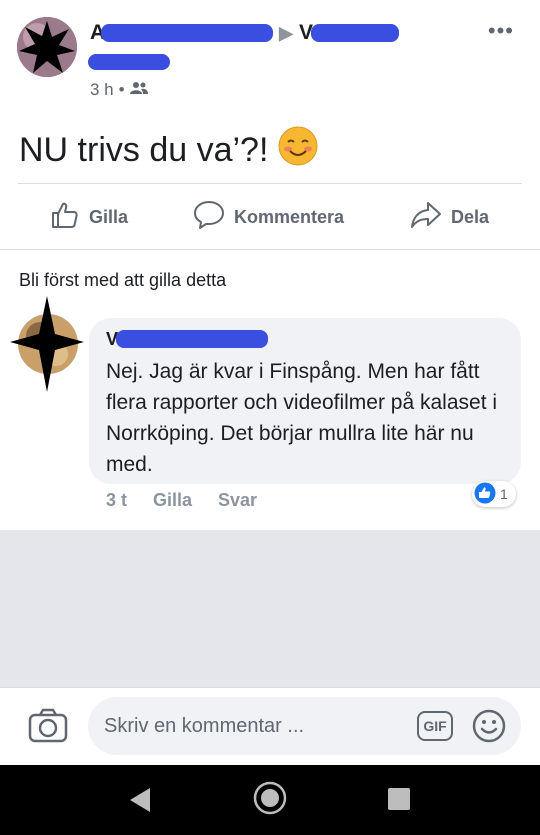 This screenshot has height=835, width=540. I want to click on comment-icon, so click(209, 217).